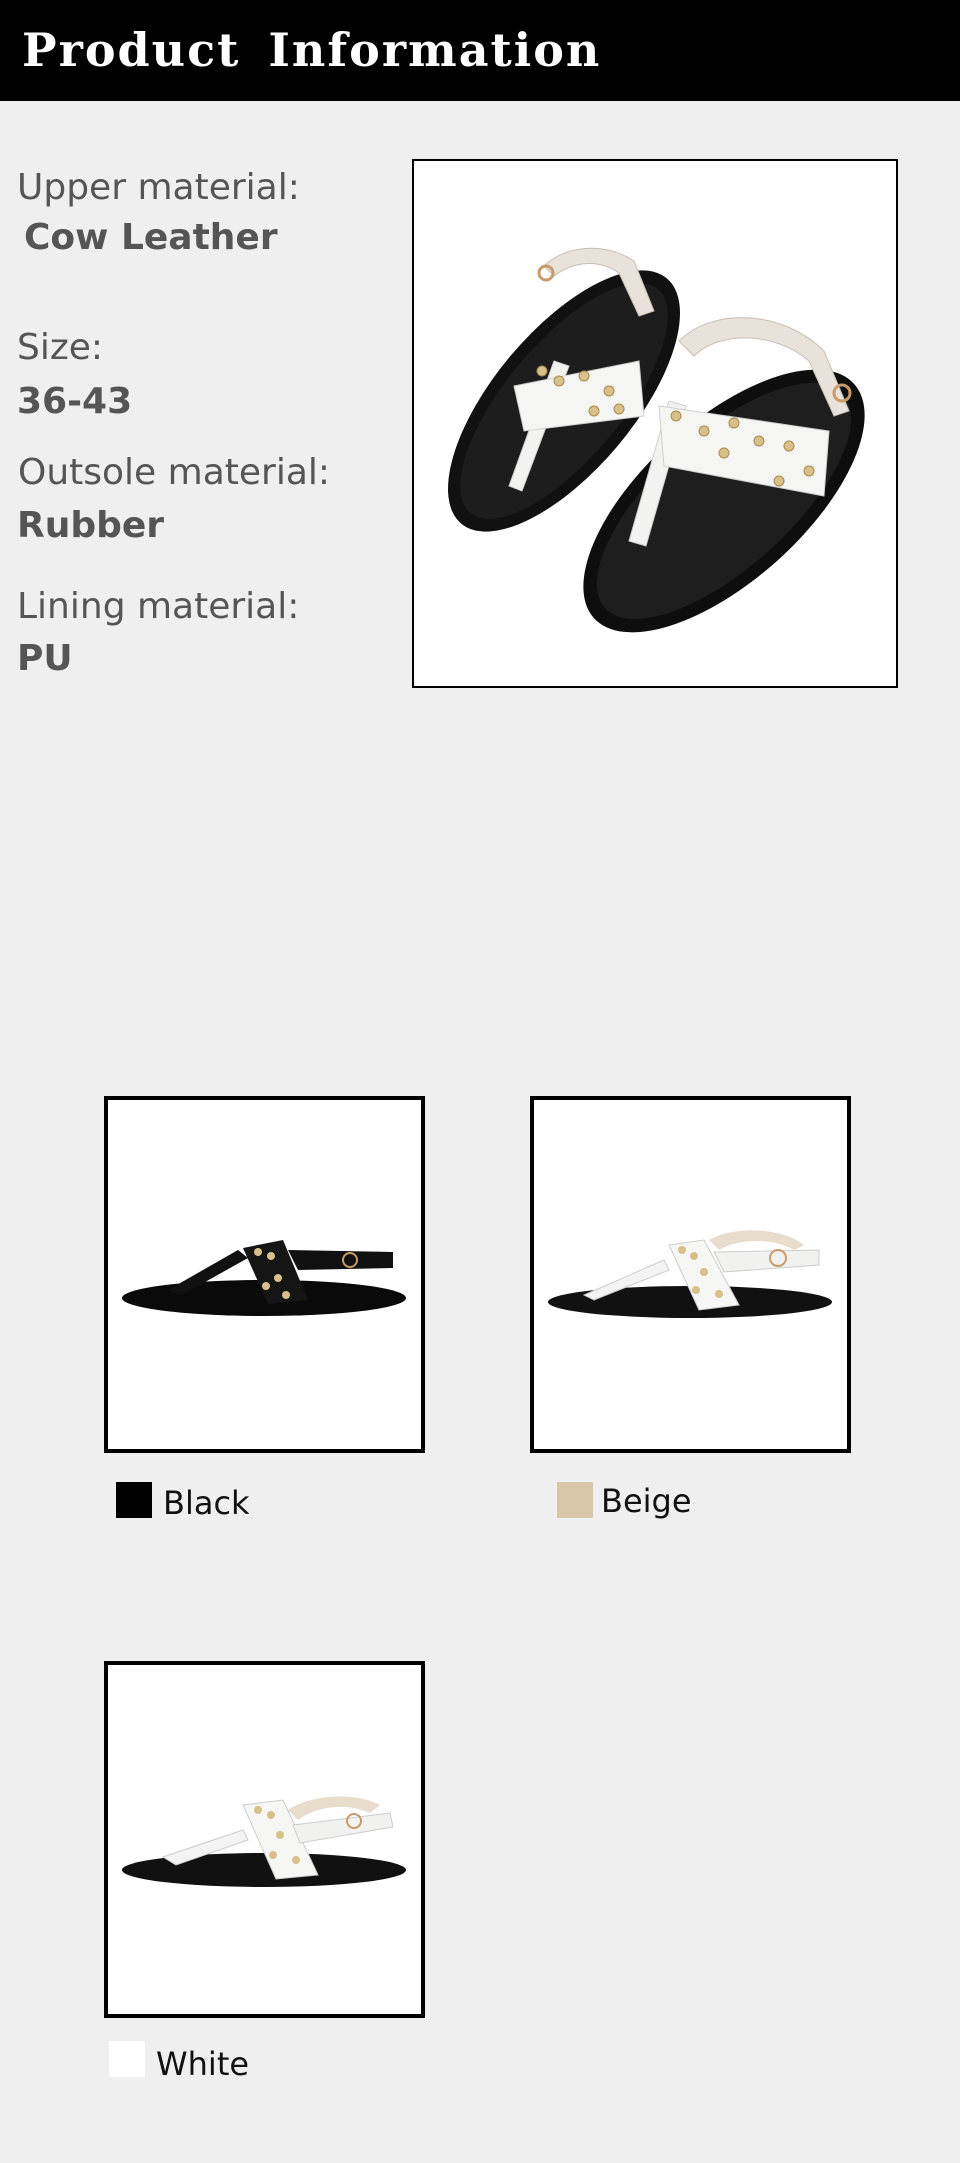  I want to click on white-sandal-image, so click(264, 1841).